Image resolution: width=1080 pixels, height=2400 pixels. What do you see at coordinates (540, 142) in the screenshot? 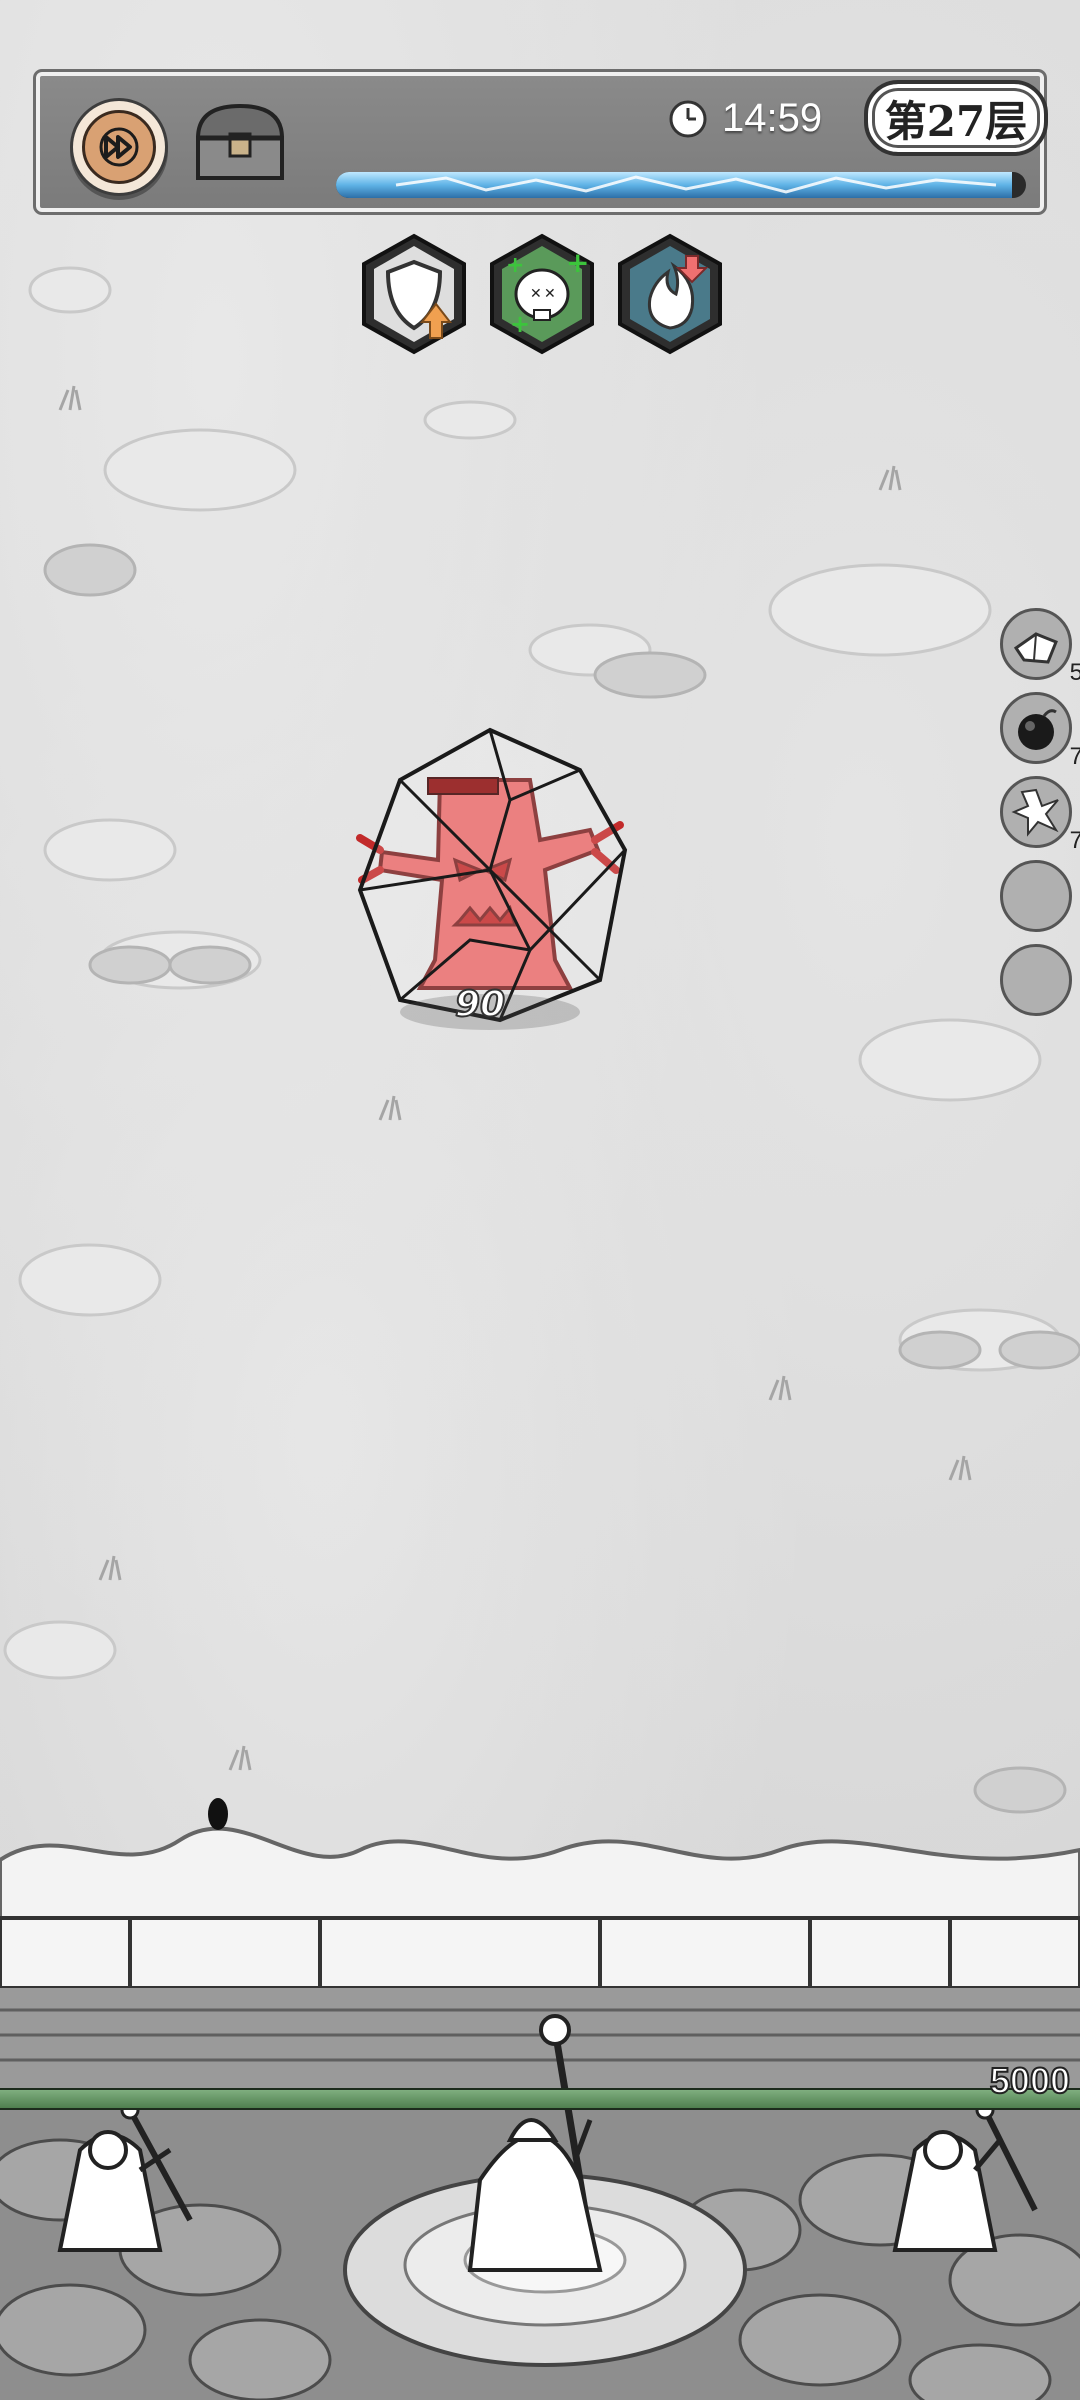
I see `top-hud: 14:59 第27层` at bounding box center [540, 142].